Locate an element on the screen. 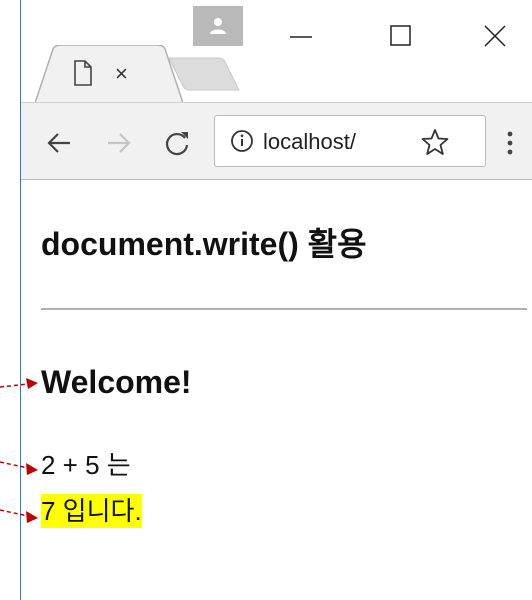  new-tab-button is located at coordinates (205, 74).